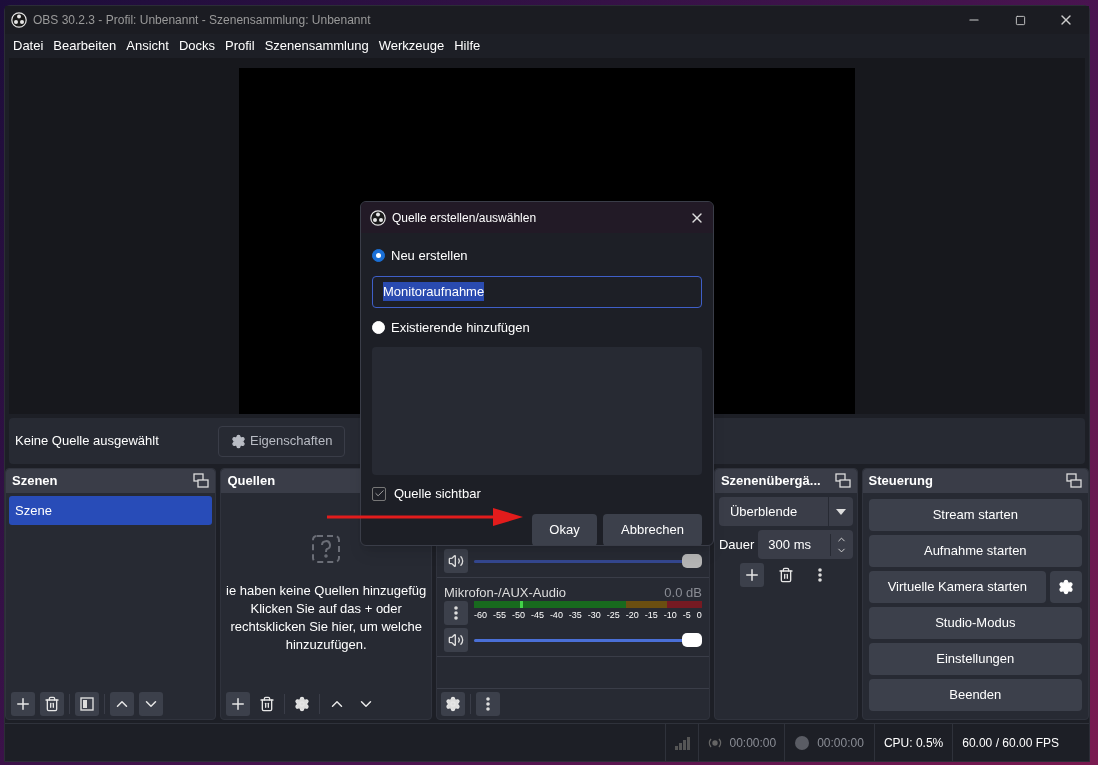 The width and height of the screenshot is (1098, 765). Describe the element at coordinates (913, 743) in the screenshot. I see `cpu-usage: CPU: 0.5%` at that location.